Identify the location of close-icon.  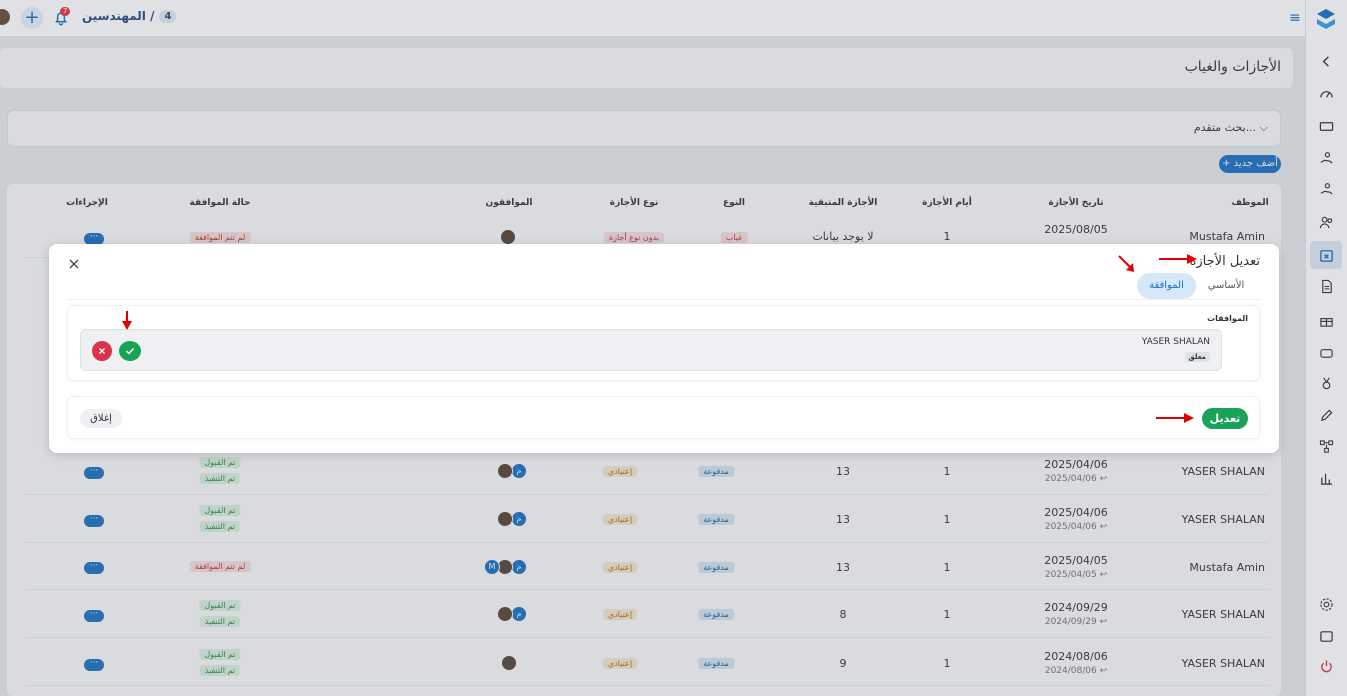
(74, 264).